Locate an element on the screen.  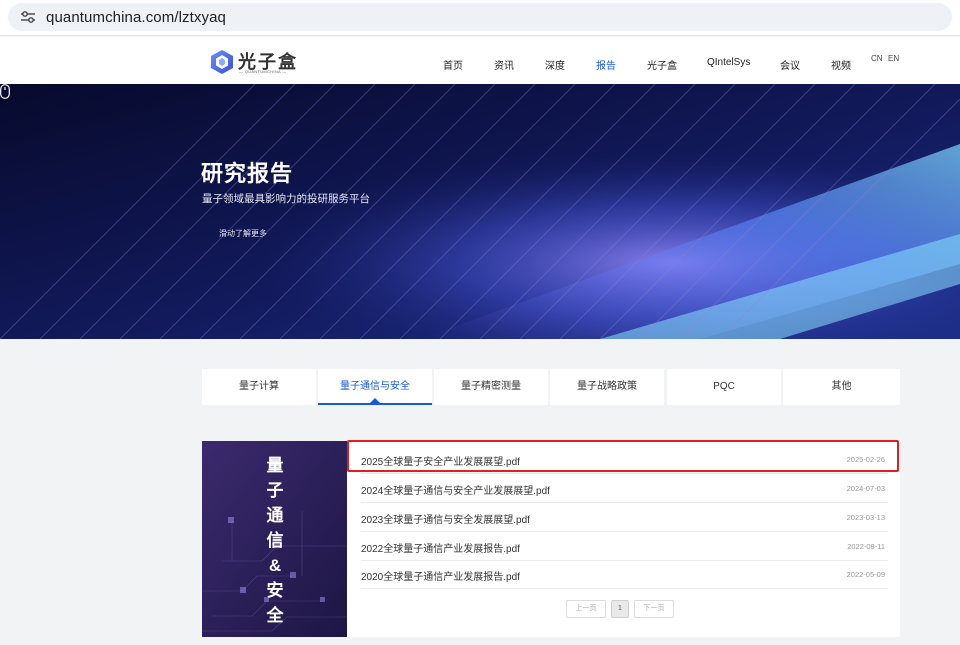
document-name: 2020全球量子通信产业发展报告.pdf is located at coordinates (440, 575).